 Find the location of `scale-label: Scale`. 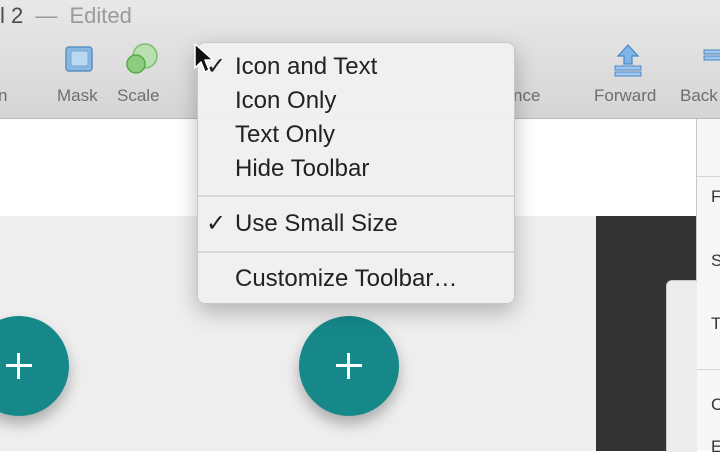

scale-label: Scale is located at coordinates (138, 95).